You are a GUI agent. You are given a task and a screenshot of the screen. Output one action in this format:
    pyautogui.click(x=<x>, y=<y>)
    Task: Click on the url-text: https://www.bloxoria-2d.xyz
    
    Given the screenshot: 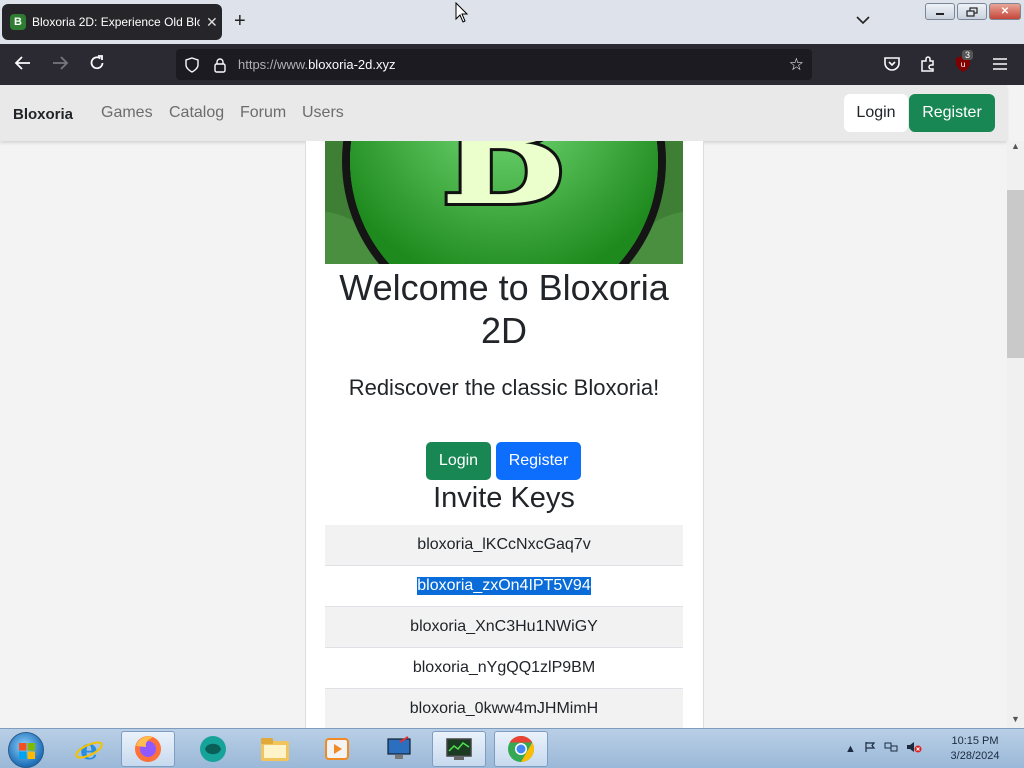 What is the action you would take?
    pyautogui.click(x=317, y=64)
    